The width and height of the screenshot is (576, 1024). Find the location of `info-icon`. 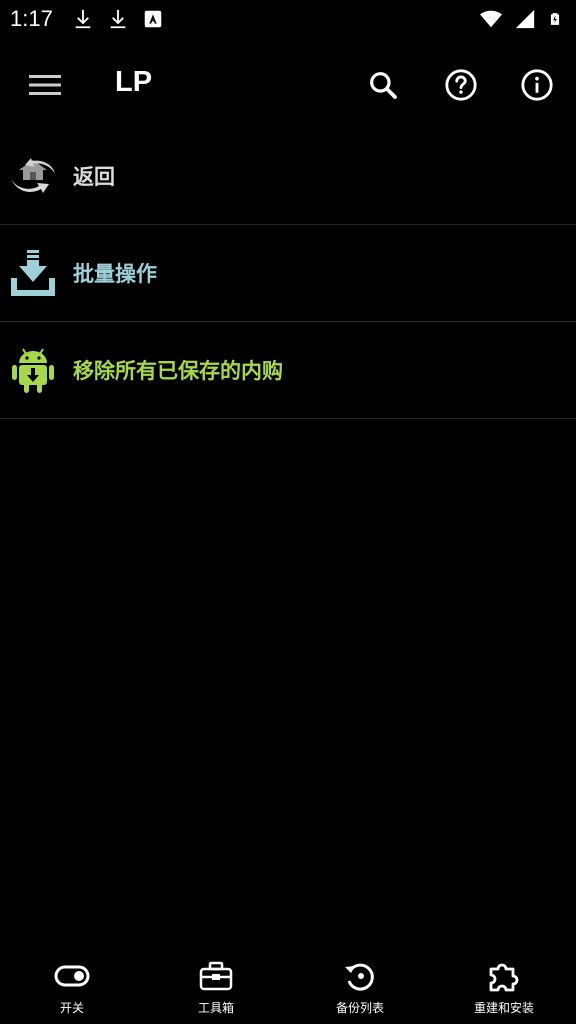

info-icon is located at coordinates (537, 85).